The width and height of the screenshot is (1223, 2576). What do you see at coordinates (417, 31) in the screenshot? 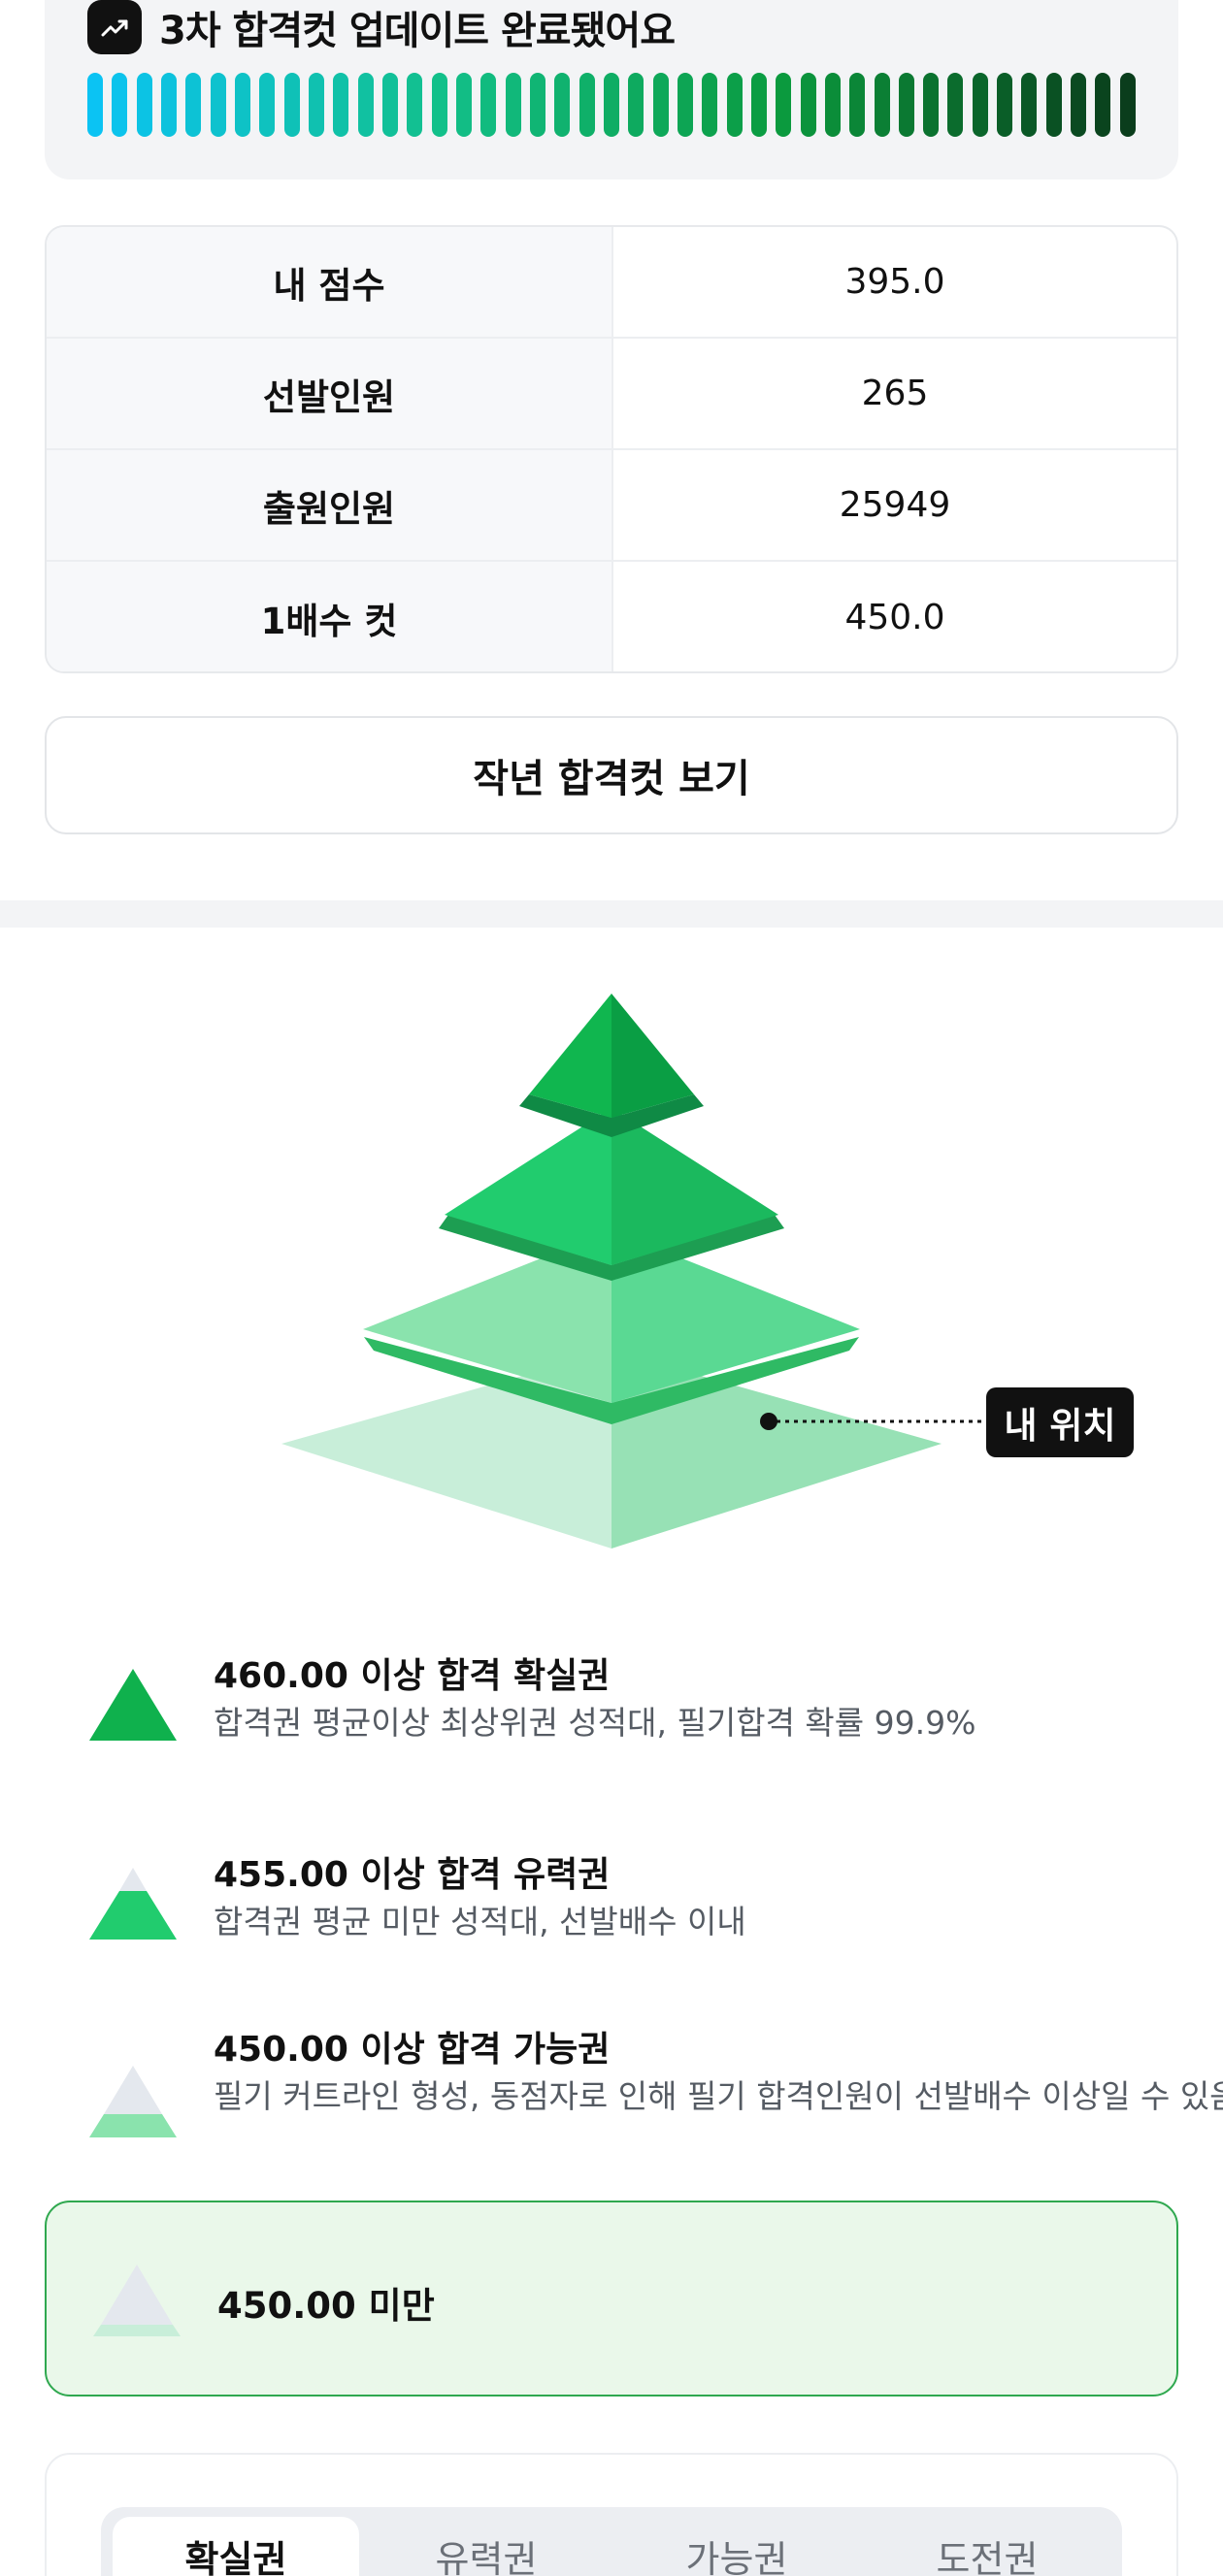
I see `update-banner-title: 3차 합격컷 업데이트 완료됐어요` at bounding box center [417, 31].